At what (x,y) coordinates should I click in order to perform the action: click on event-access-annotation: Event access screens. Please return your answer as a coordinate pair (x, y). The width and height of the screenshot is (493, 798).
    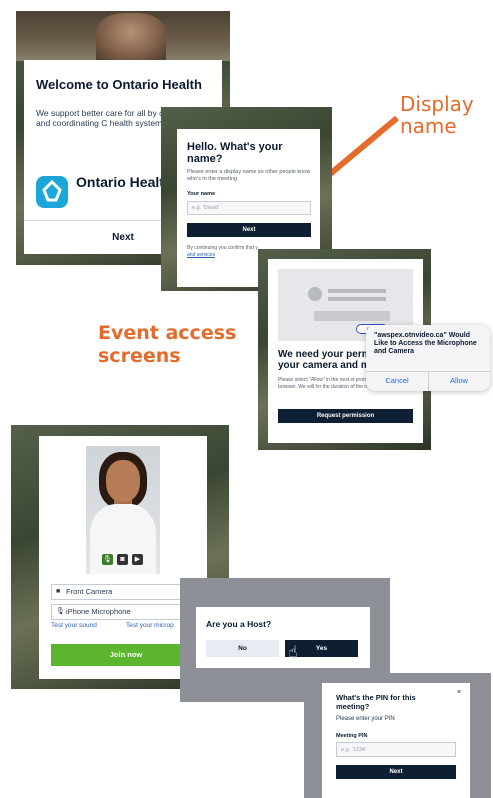
    Looking at the image, I should click on (167, 344).